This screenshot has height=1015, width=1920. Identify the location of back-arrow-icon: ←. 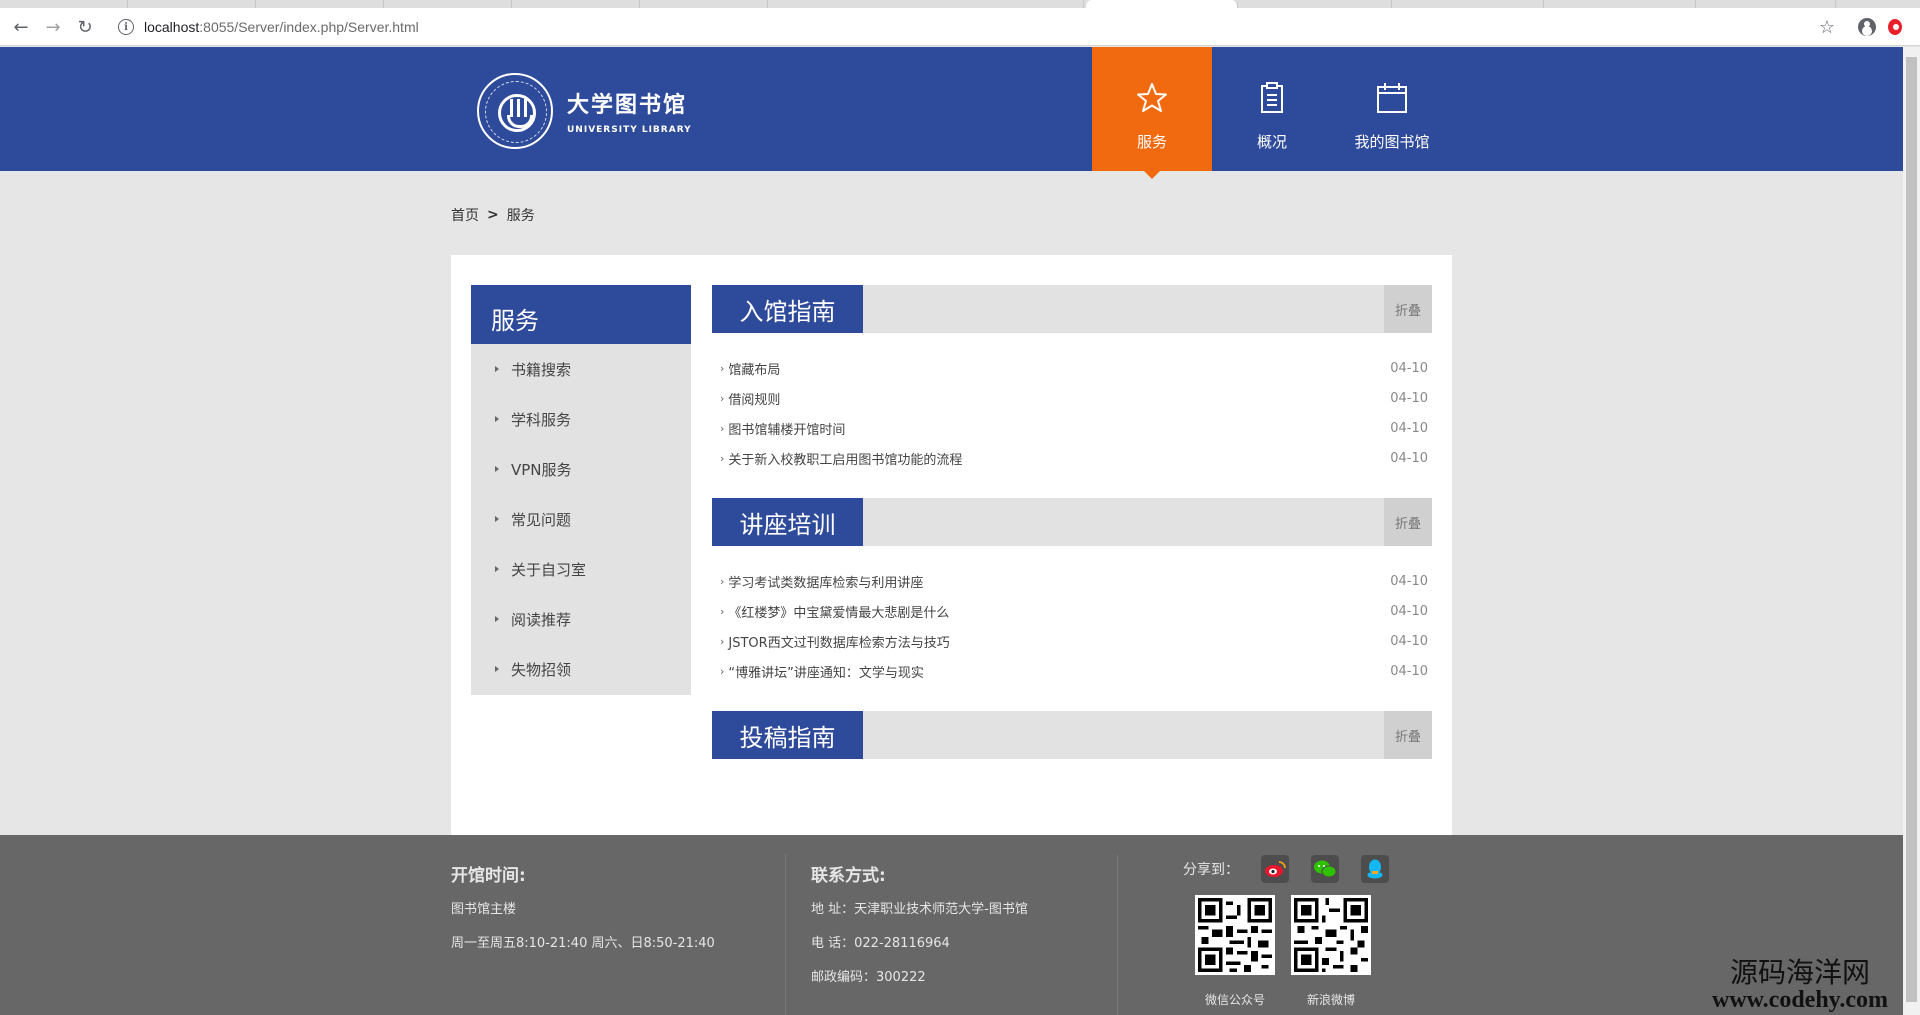
(21, 27).